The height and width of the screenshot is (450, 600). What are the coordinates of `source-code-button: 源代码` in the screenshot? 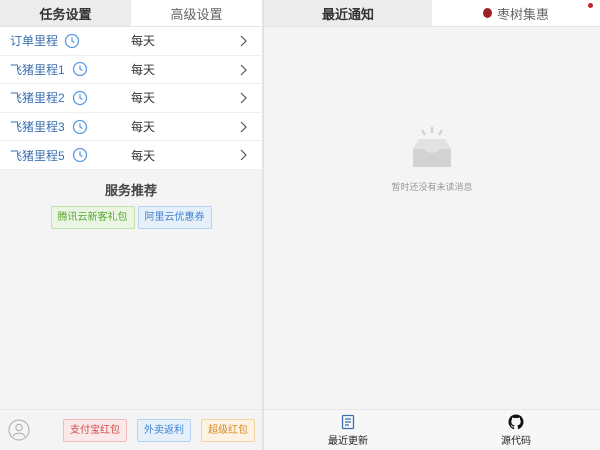 It's located at (516, 430).